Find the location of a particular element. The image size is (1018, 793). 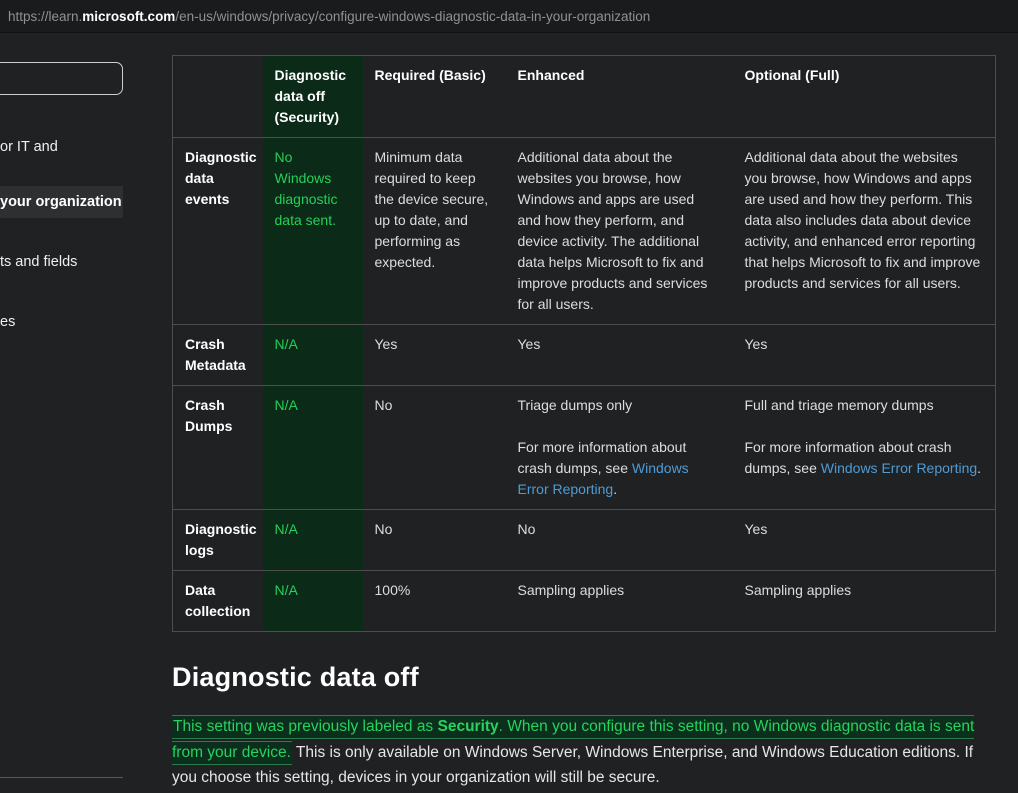

dumps-enhanced-text: Triage dumps only is located at coordinates (575, 405).